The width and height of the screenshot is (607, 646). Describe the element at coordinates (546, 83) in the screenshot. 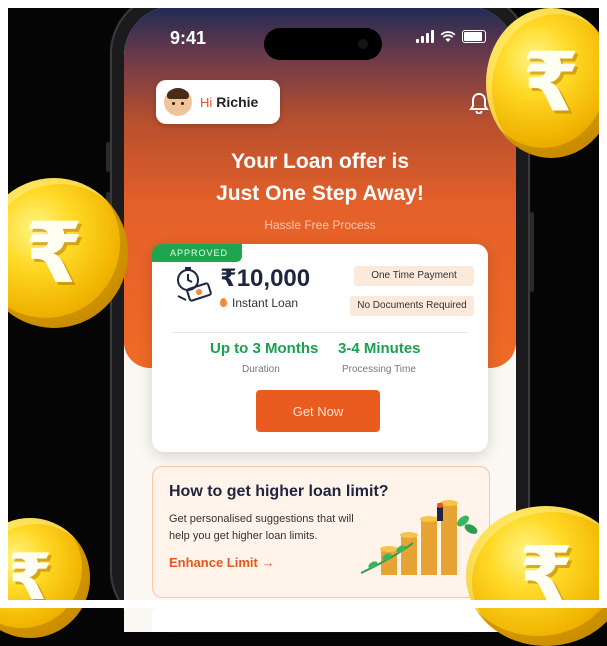

I see `rupee-coin-top-right: ₹` at that location.